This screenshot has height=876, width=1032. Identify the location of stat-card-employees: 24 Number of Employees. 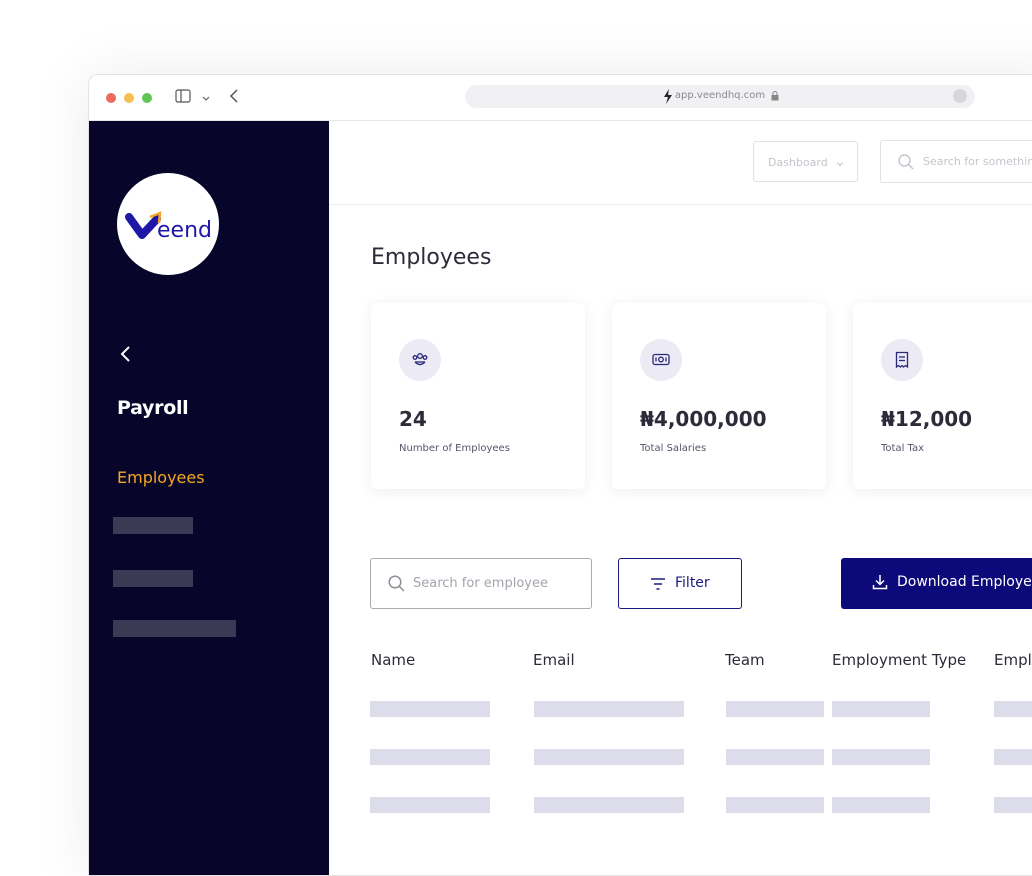
(478, 396).